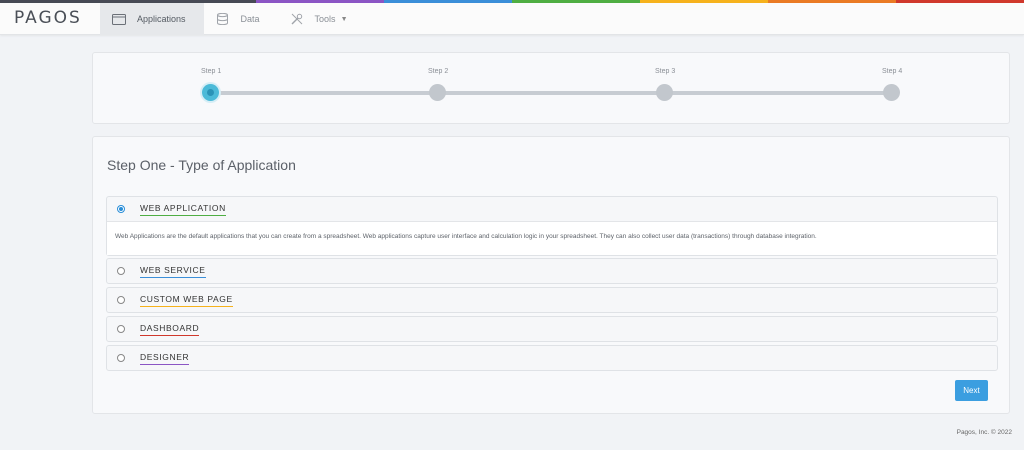 Image resolution: width=1024 pixels, height=450 pixels. I want to click on pagos-logo: PAGOS, so click(48, 18).